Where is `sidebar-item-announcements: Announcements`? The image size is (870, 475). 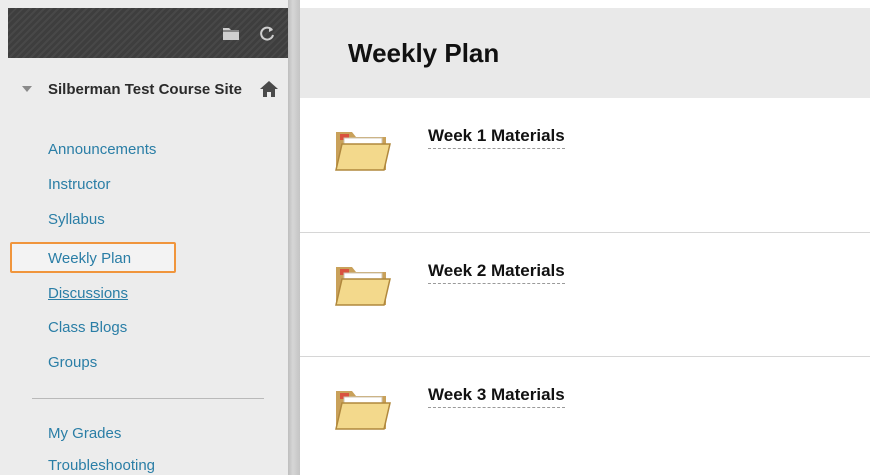
sidebar-item-announcements: Announcements is located at coordinates (102, 150).